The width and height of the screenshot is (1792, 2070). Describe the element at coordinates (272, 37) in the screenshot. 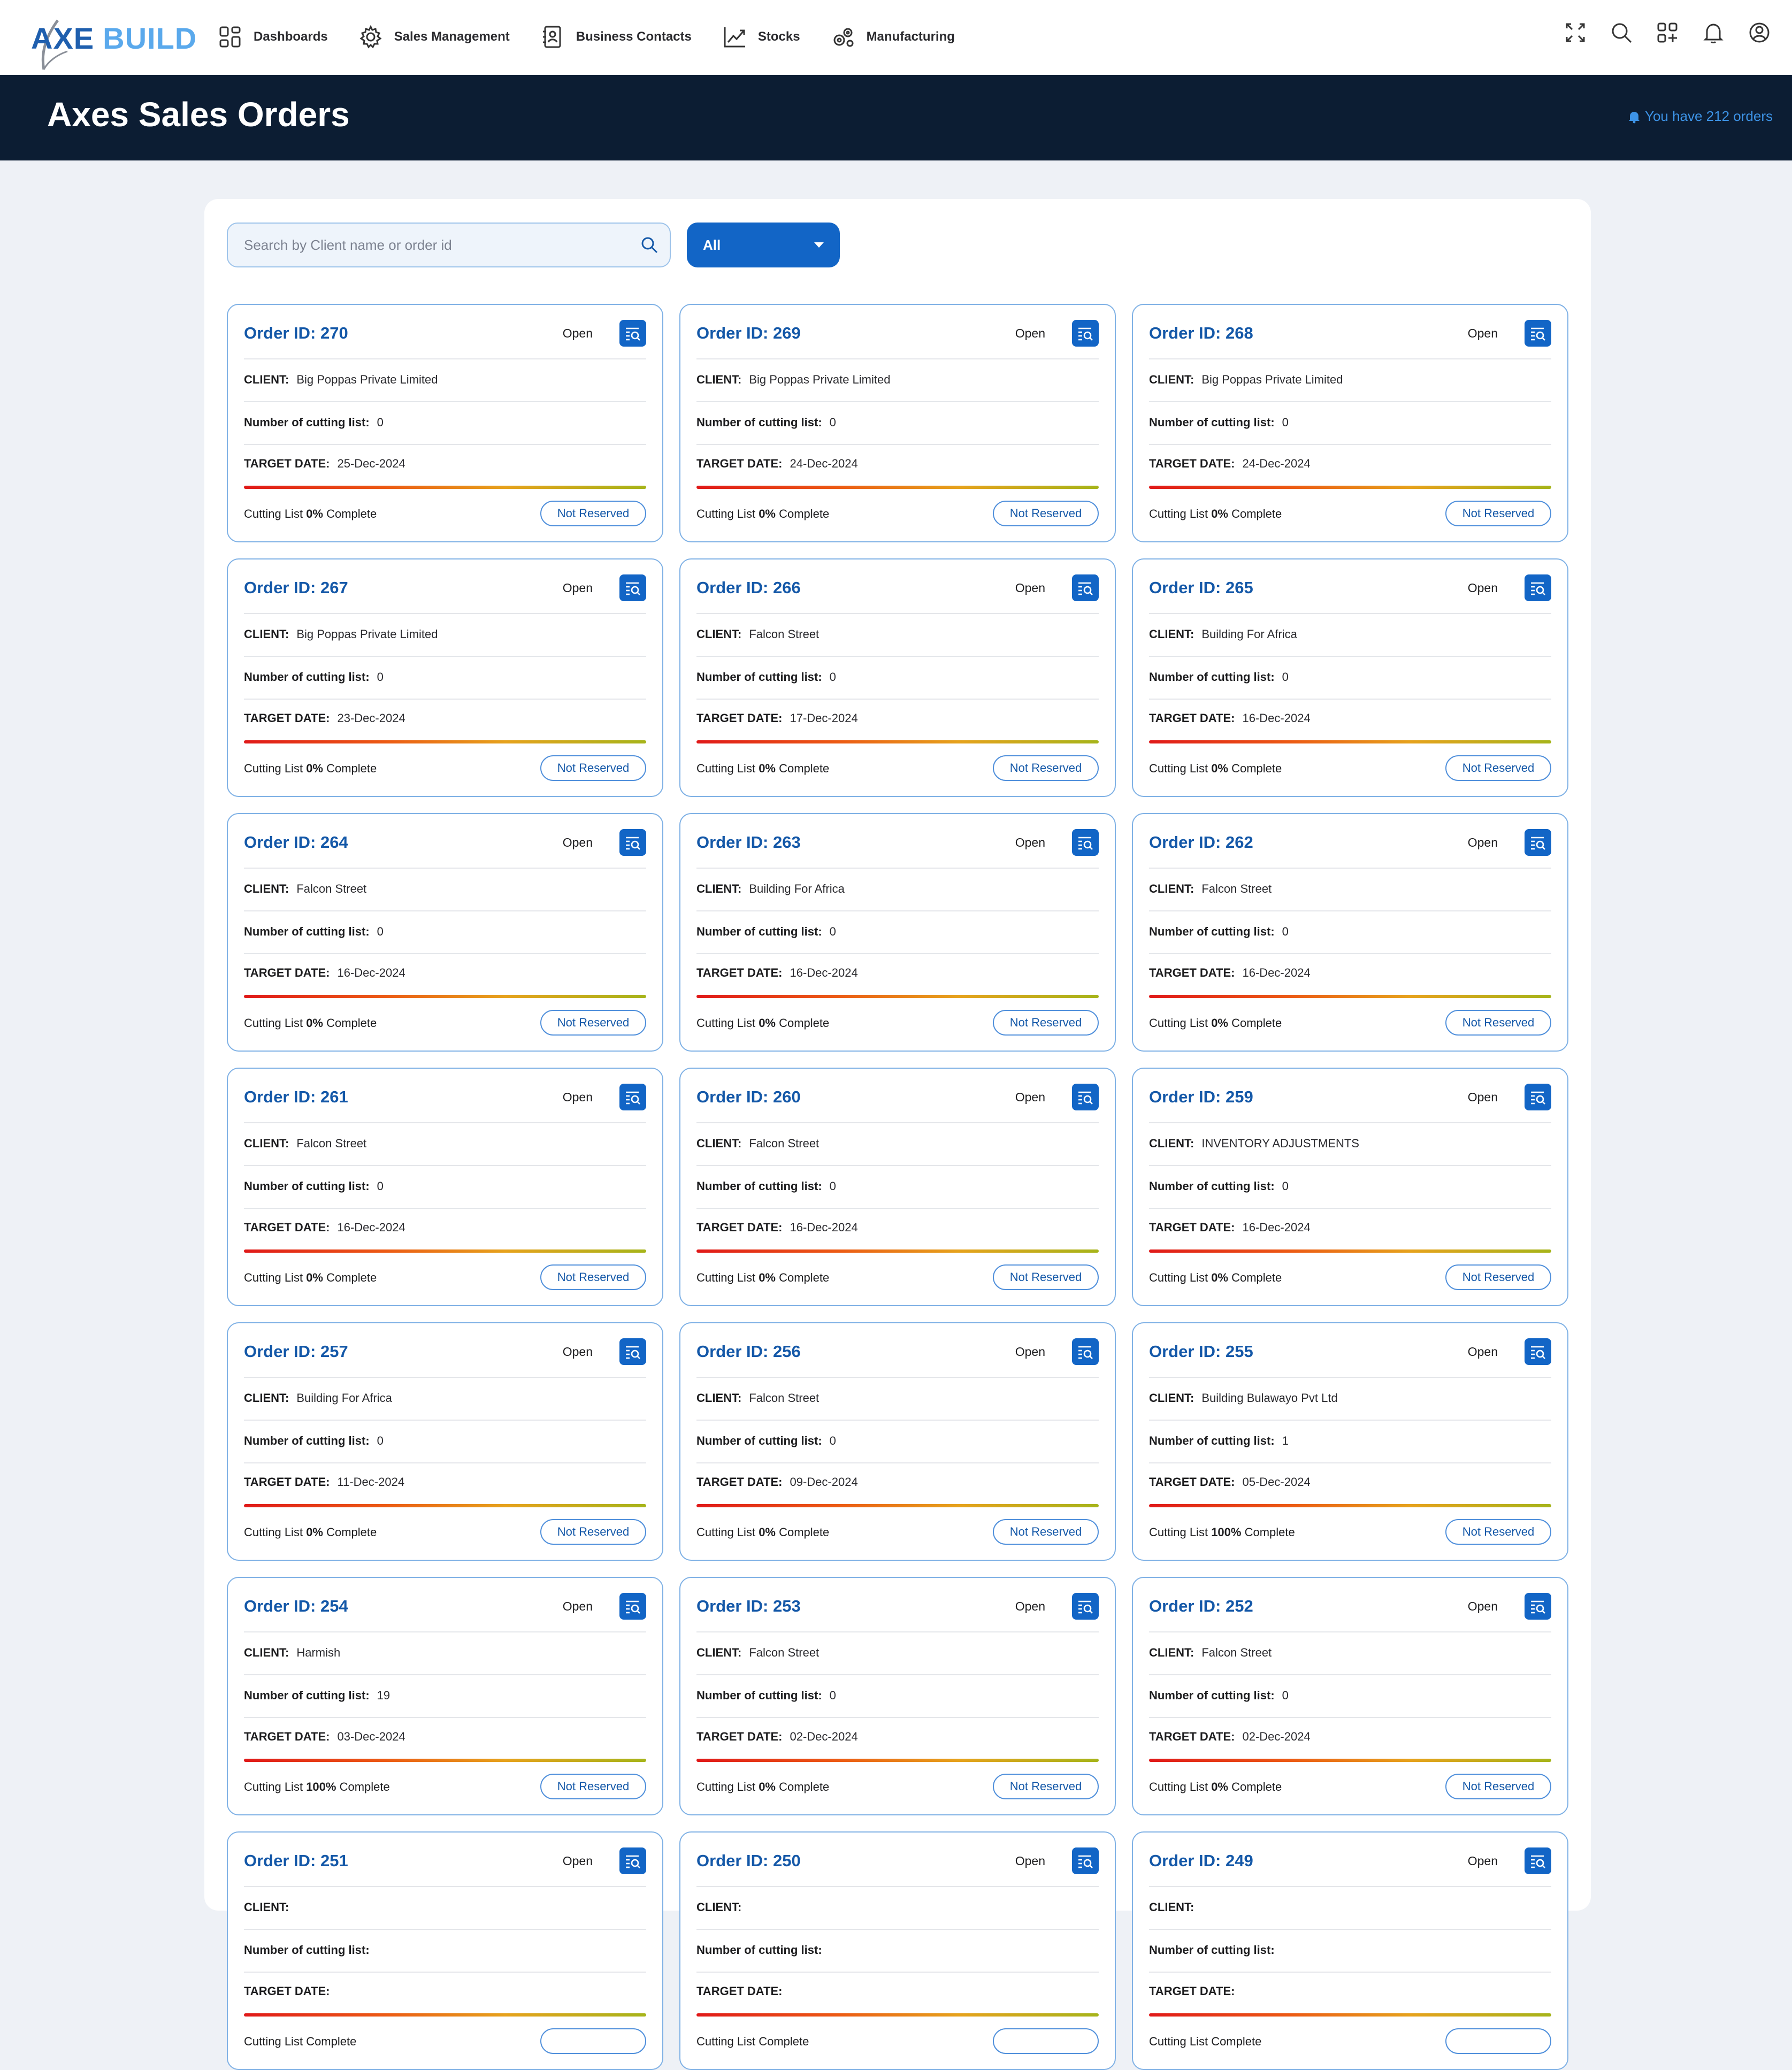

I see `nav-dashboards: Dashboards` at that location.